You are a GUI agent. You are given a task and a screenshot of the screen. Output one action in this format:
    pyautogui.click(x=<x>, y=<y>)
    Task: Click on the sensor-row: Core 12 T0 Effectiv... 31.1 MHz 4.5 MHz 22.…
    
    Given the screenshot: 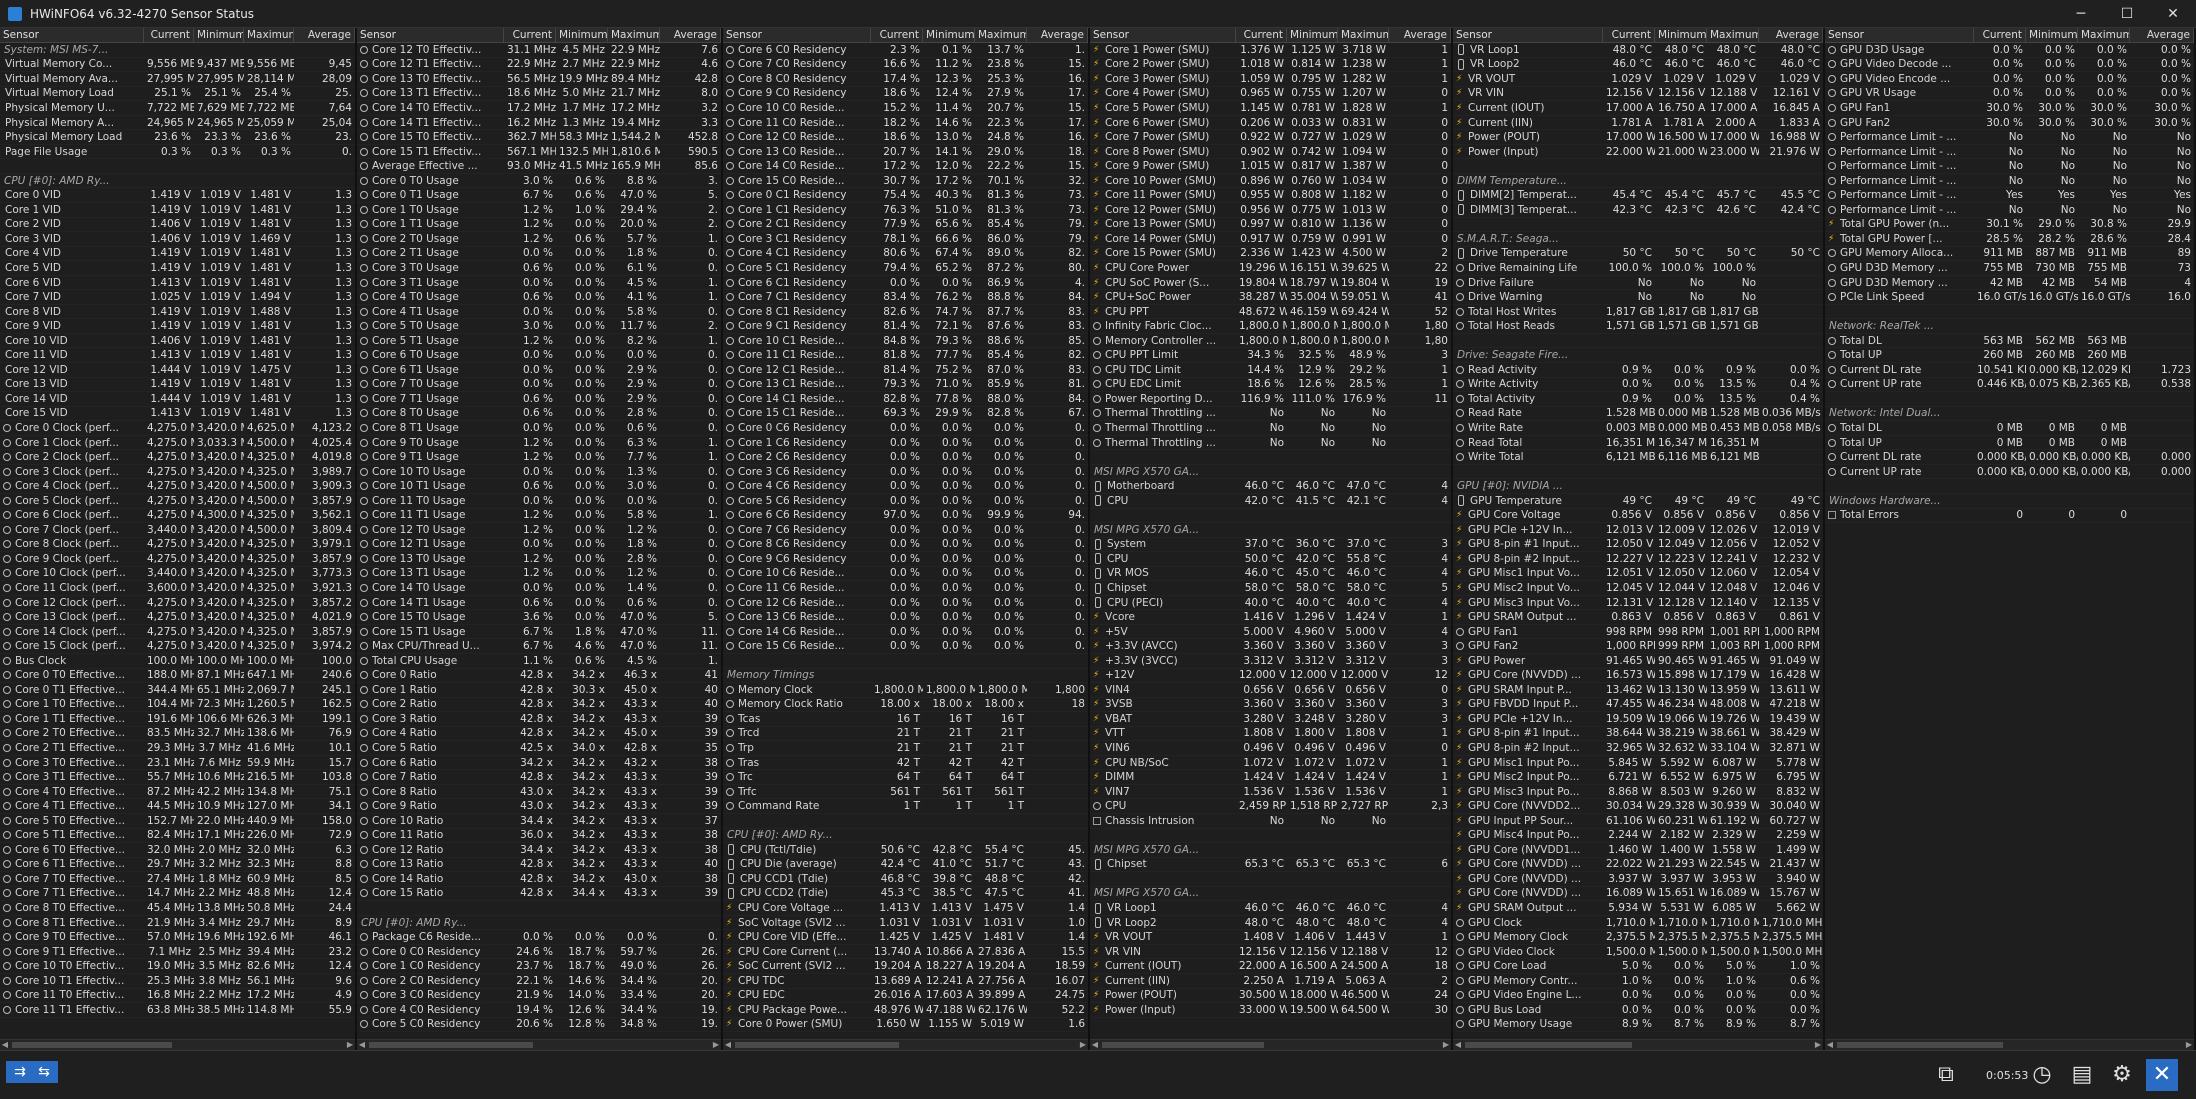 What is the action you would take?
    pyautogui.click(x=539, y=50)
    